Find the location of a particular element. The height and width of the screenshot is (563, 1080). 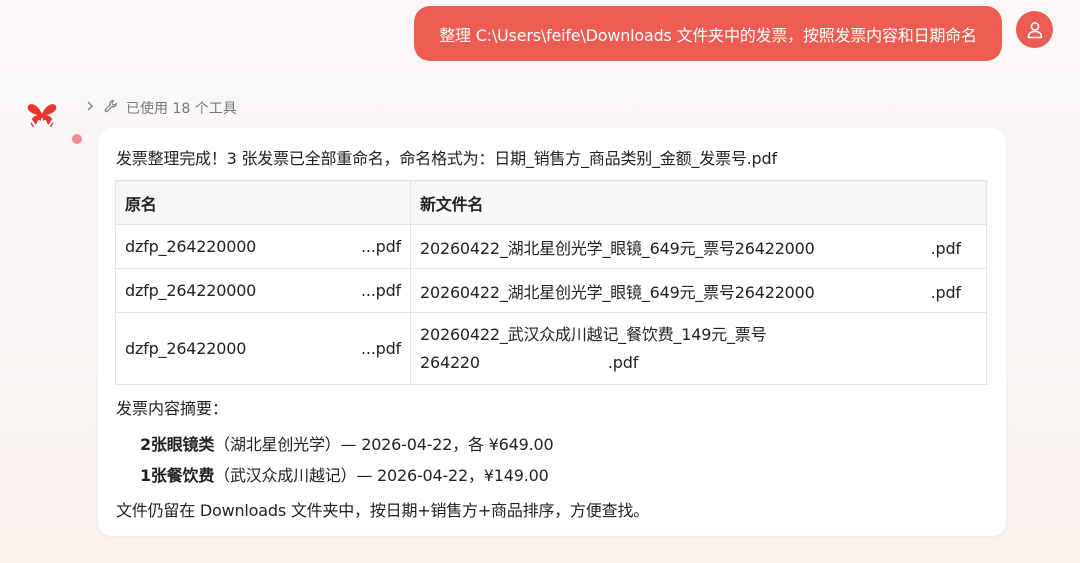

summary-title: 发票内容摘要： is located at coordinates (172, 408).